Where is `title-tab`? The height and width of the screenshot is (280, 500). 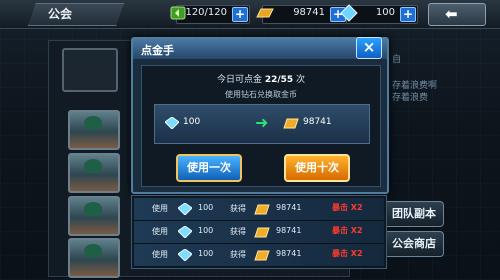 title-tab is located at coordinates (76, 14).